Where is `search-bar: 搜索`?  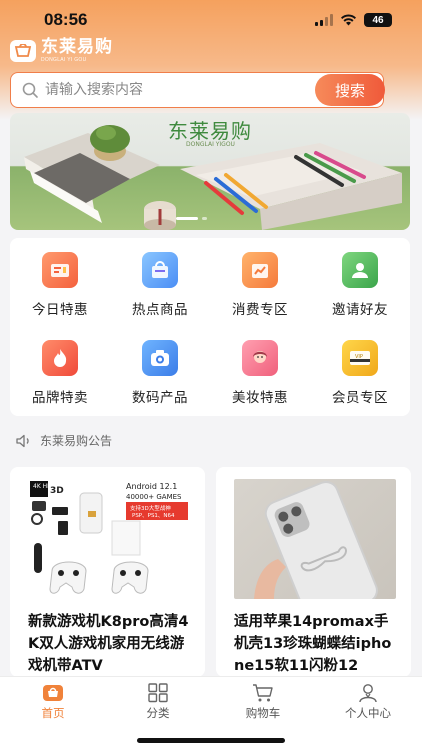
search-bar: 搜索 is located at coordinates (197, 90).